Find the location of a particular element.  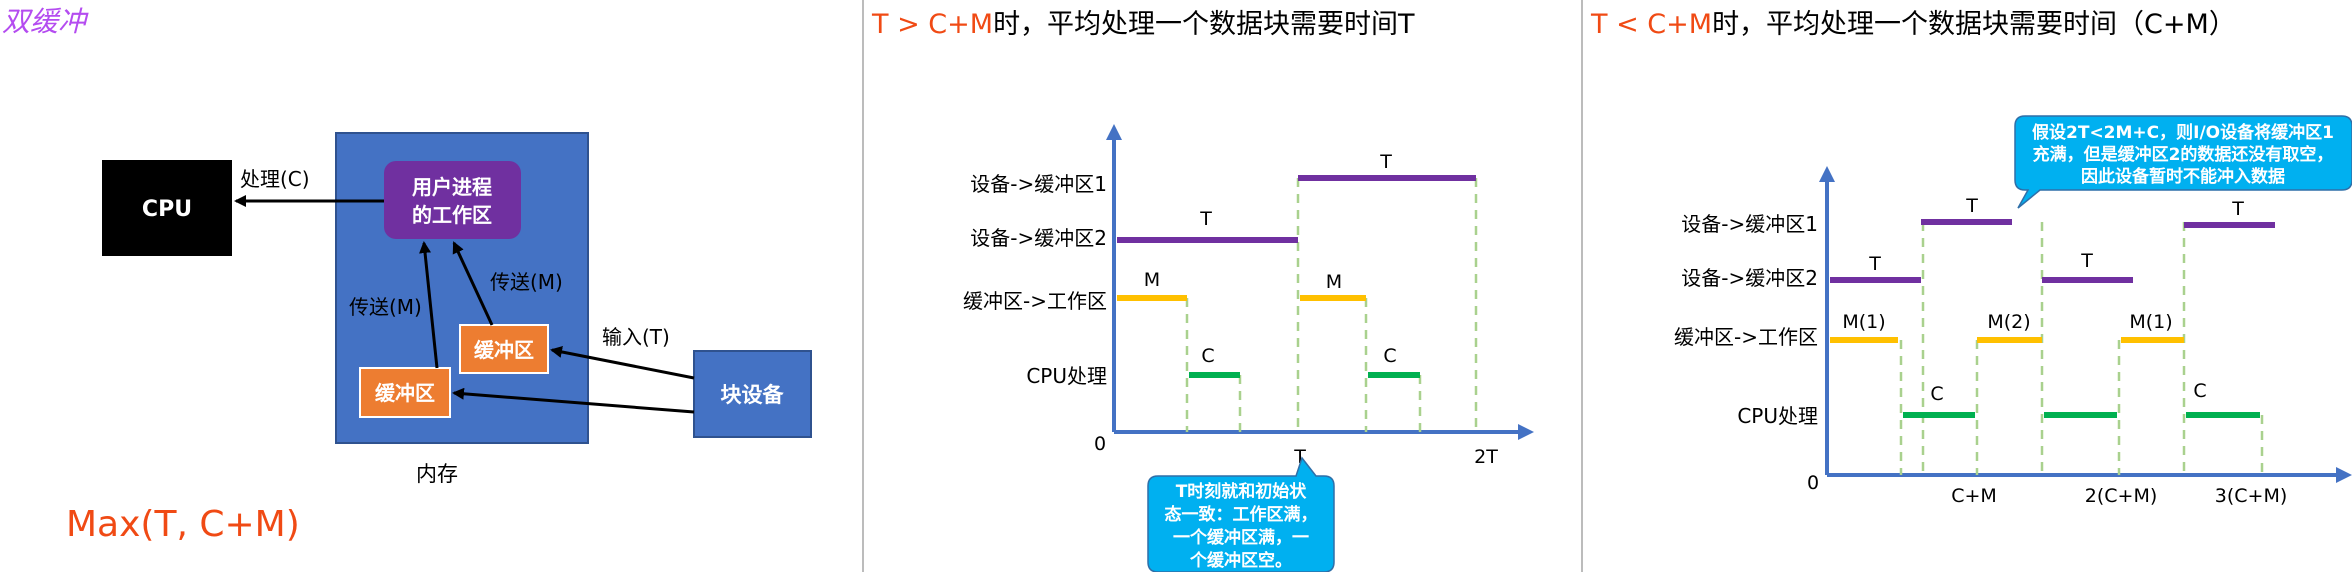

buffer-1-label: 缓冲区 is located at coordinates (504, 350).